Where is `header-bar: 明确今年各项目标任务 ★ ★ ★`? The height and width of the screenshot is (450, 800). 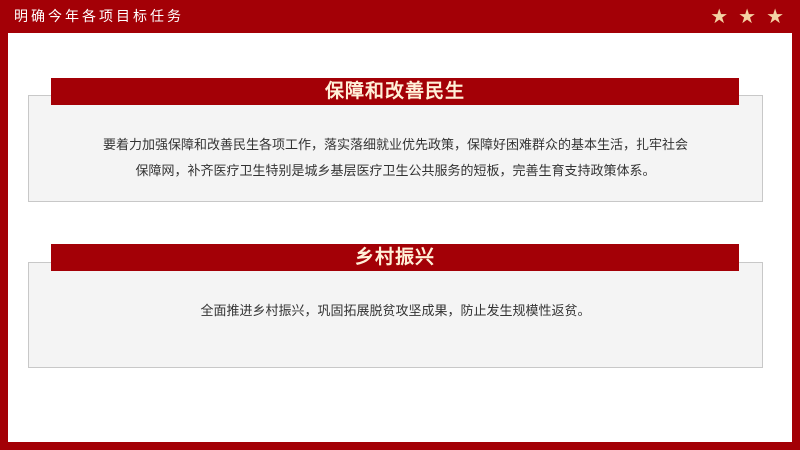 header-bar: 明确今年各项目标任务 ★ ★ ★ is located at coordinates (400, 16).